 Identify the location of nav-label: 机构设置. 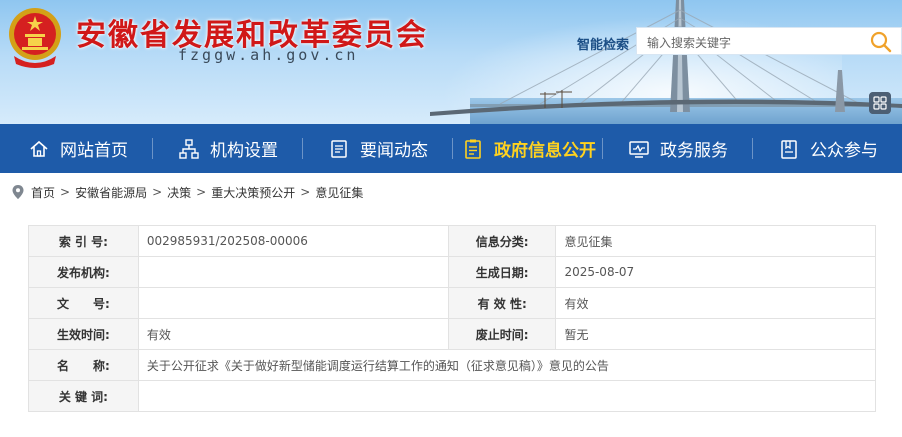
(244, 151).